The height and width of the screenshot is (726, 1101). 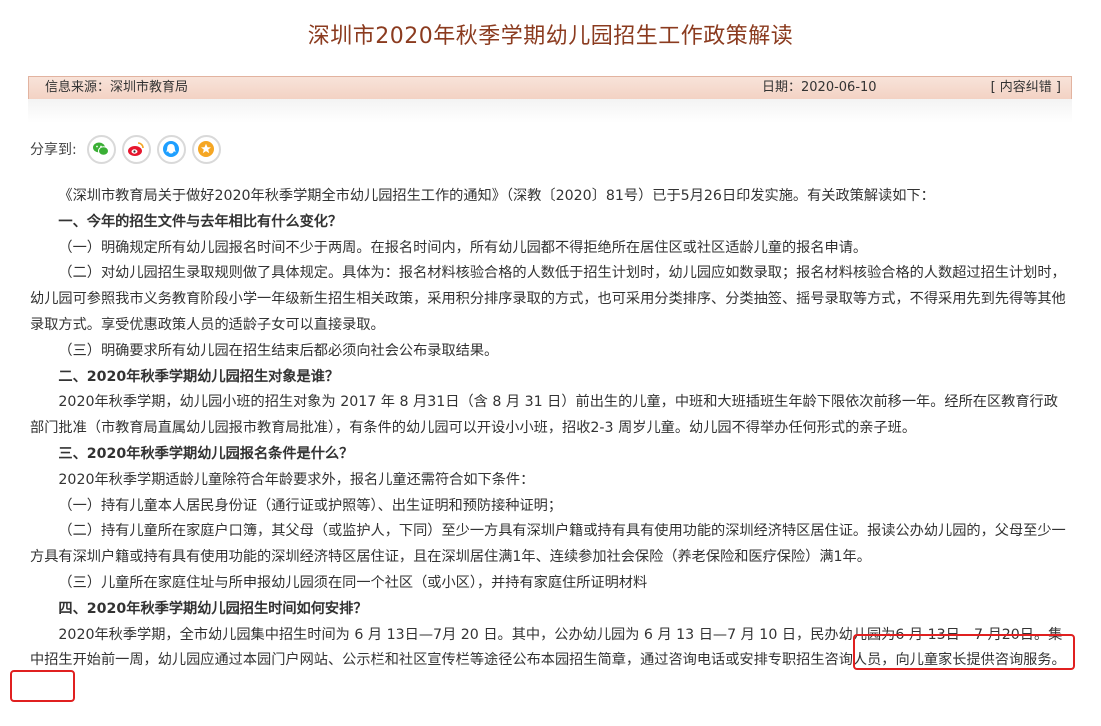 I want to click on info-date: 日期：2020-06-10, so click(x=819, y=87).